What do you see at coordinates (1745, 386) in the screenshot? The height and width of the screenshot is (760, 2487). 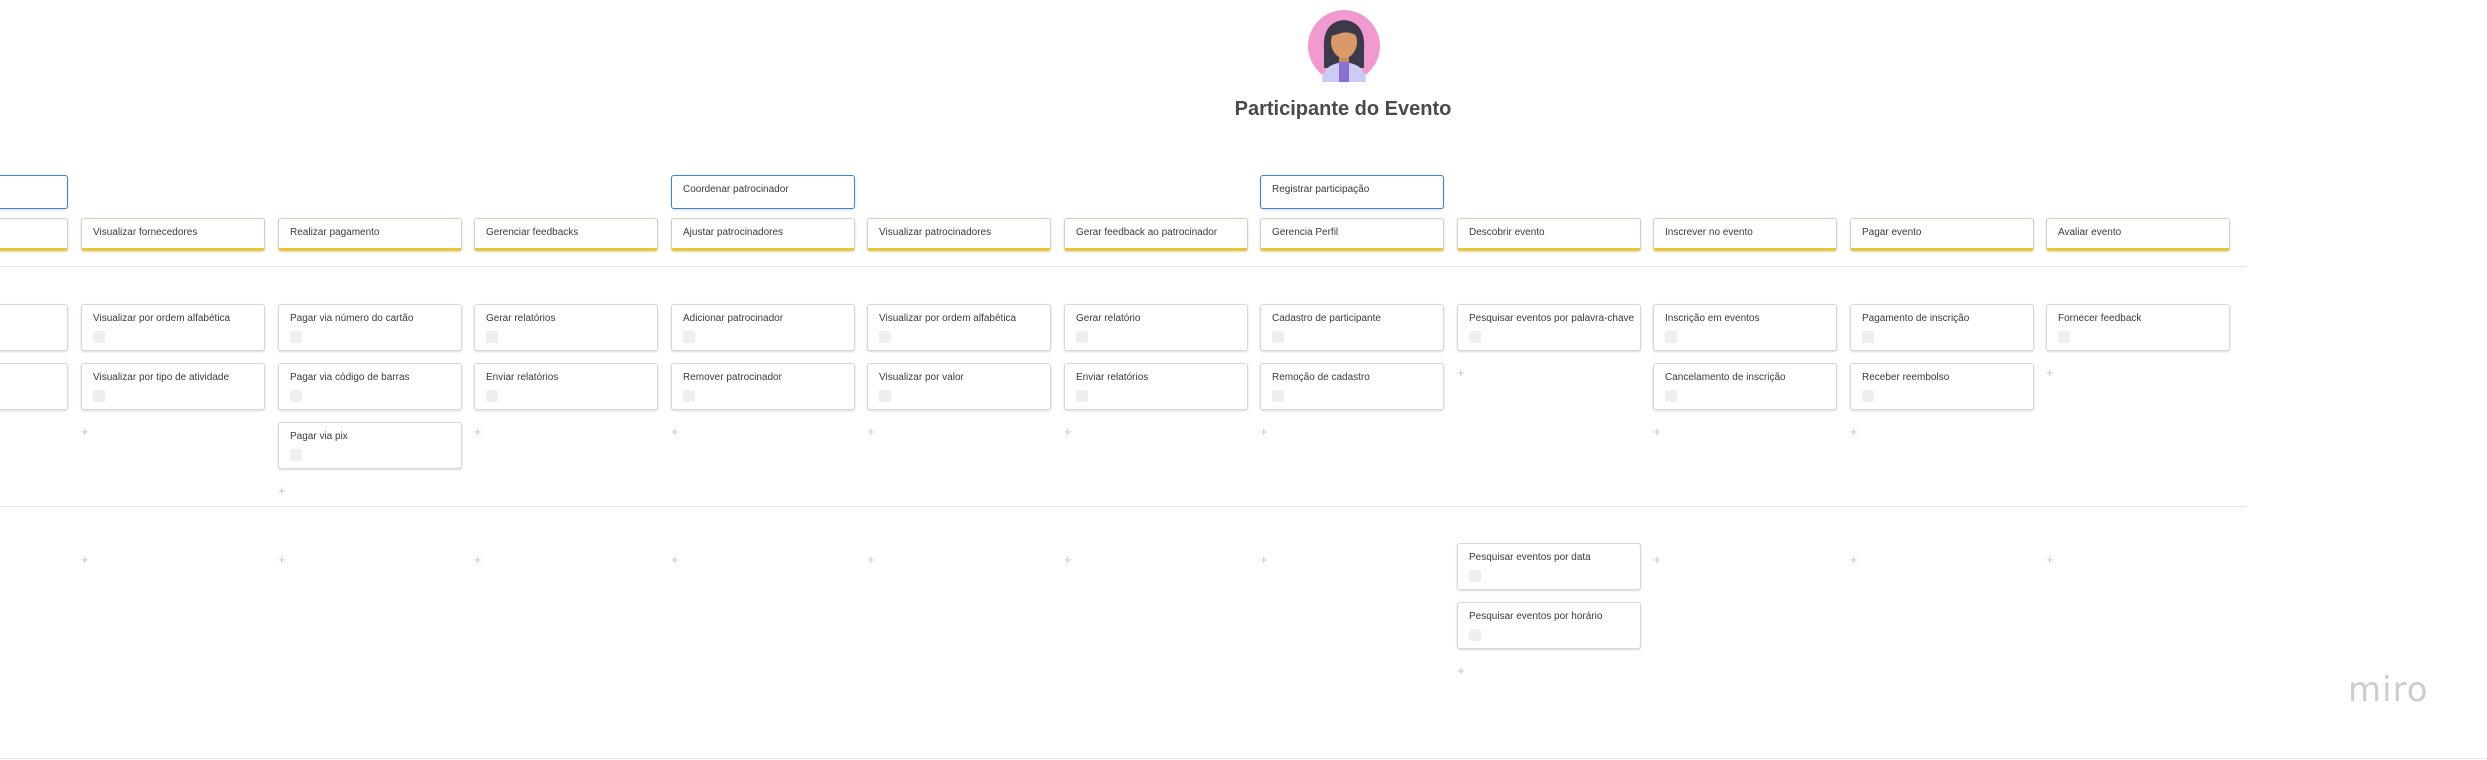 I see `task-card: Cancelamento de inscrição` at bounding box center [1745, 386].